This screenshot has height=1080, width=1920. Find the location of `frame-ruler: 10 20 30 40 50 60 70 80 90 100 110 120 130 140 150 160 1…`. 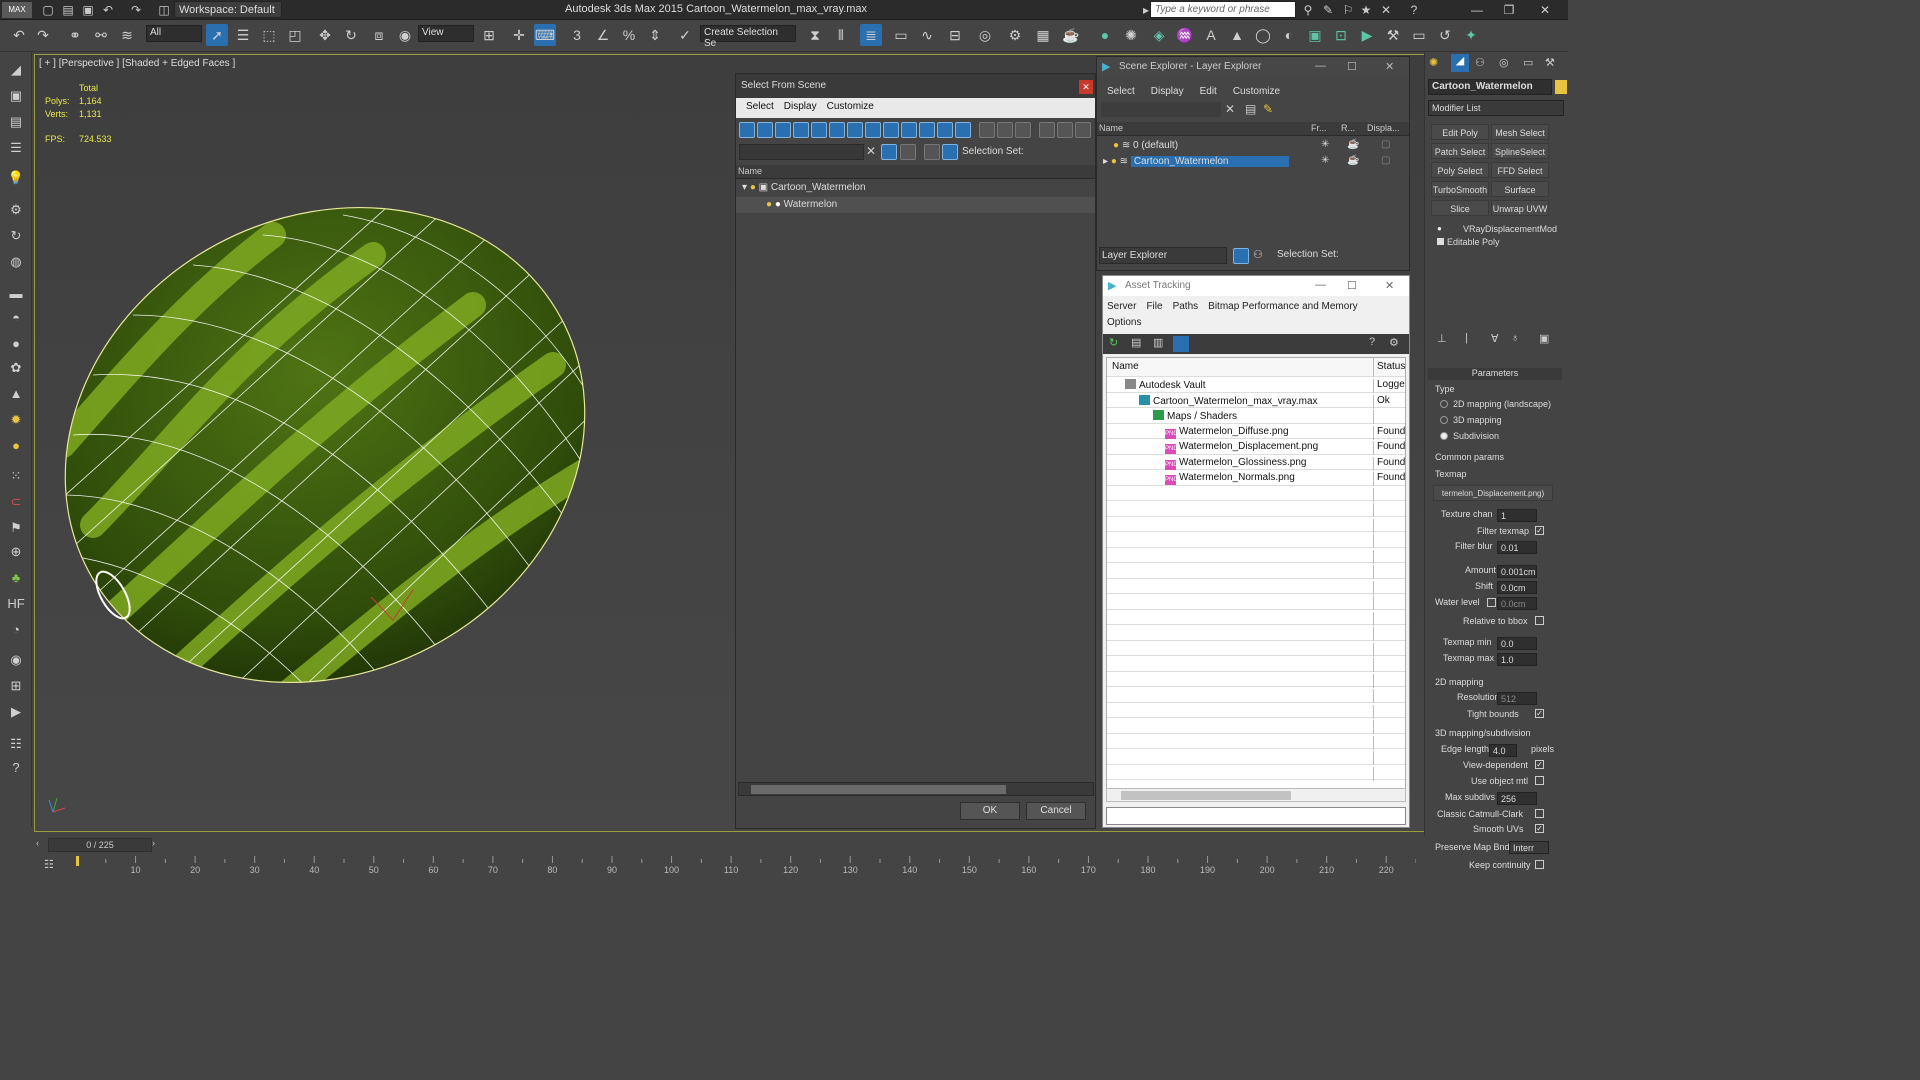

frame-ruler: 10 20 30 40 50 60 70 80 90 100 110 120 130 140 150 160 1… is located at coordinates (746, 866).